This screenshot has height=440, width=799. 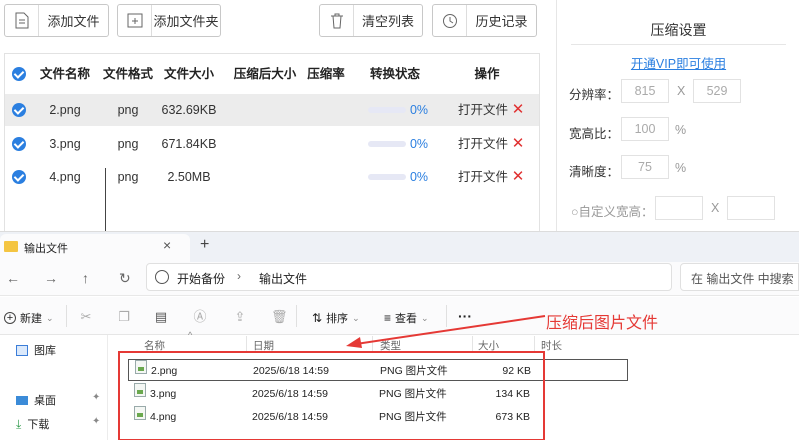 What do you see at coordinates (105, 200) in the screenshot?
I see `splitter` at bounding box center [105, 200].